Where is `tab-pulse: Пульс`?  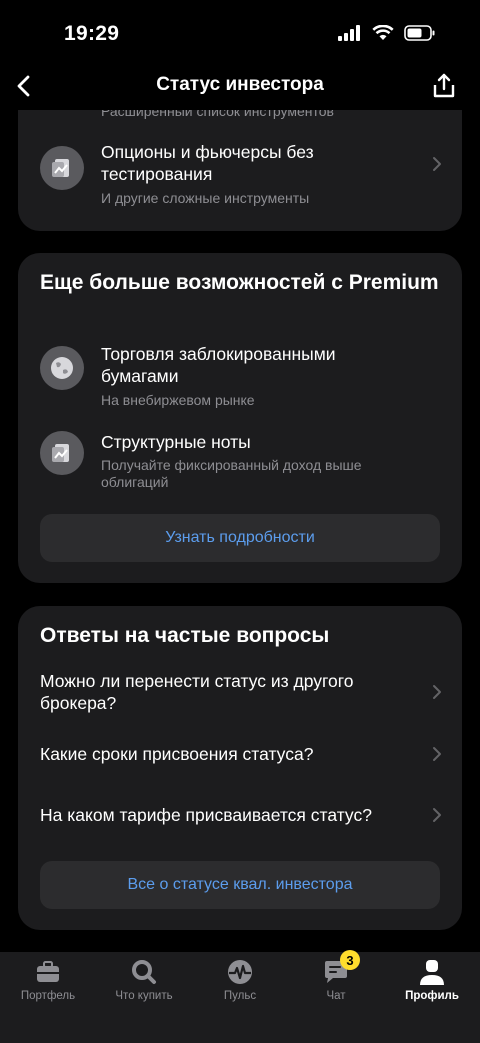
tab-pulse: Пульс is located at coordinates (240, 980).